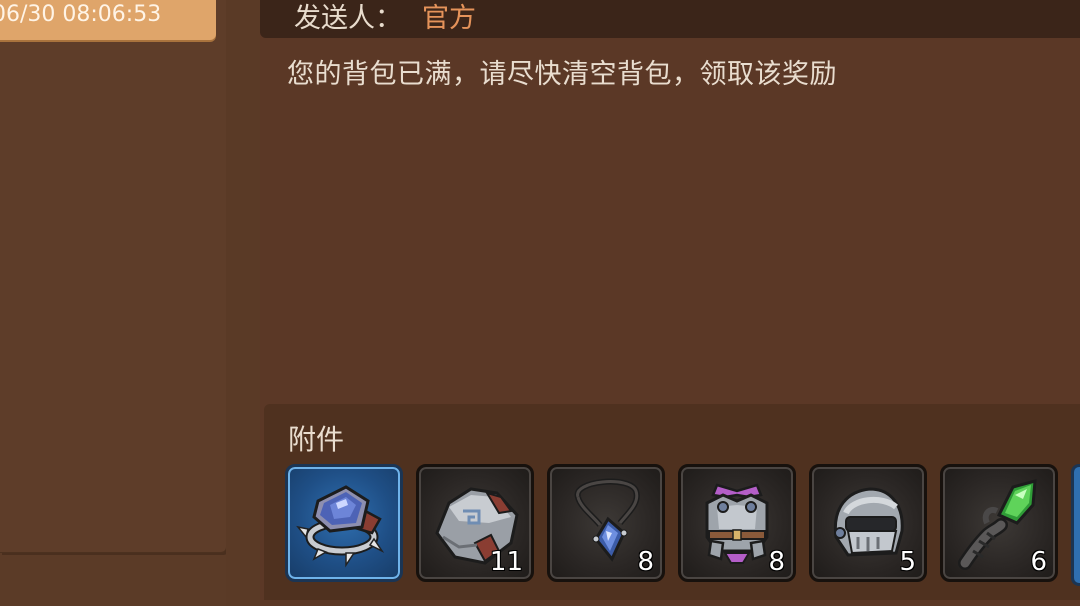 This screenshot has width=1080, height=606. Describe the element at coordinates (449, 18) in the screenshot. I see `sender-name: 官方` at that location.